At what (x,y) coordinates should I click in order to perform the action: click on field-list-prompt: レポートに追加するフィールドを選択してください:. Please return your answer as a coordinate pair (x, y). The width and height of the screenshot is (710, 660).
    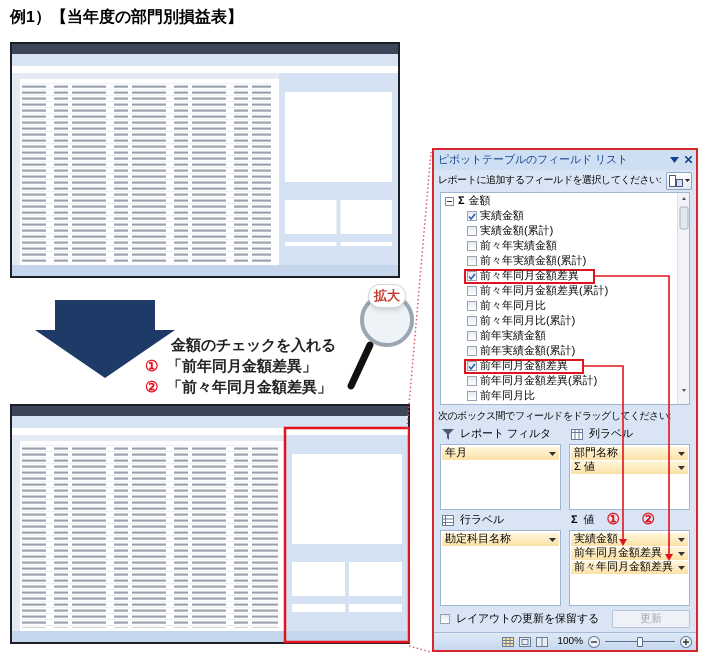
    Looking at the image, I should click on (550, 181).